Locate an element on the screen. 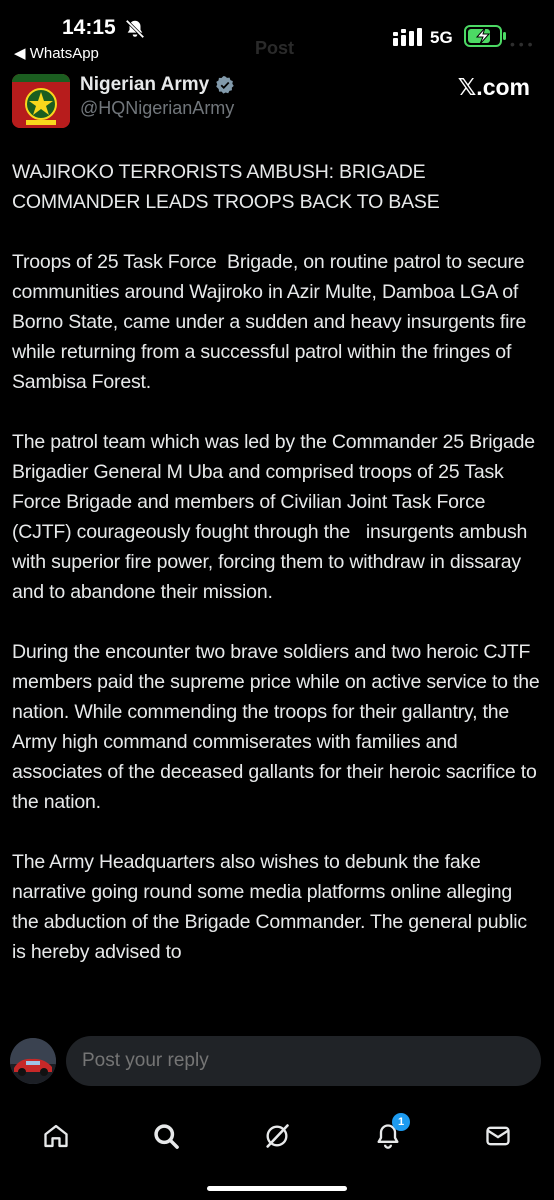 The width and height of the screenshot is (554, 1200). post-header: Nigerian Army @HQNigerianArmy 𝕏.com is located at coordinates (277, 100).